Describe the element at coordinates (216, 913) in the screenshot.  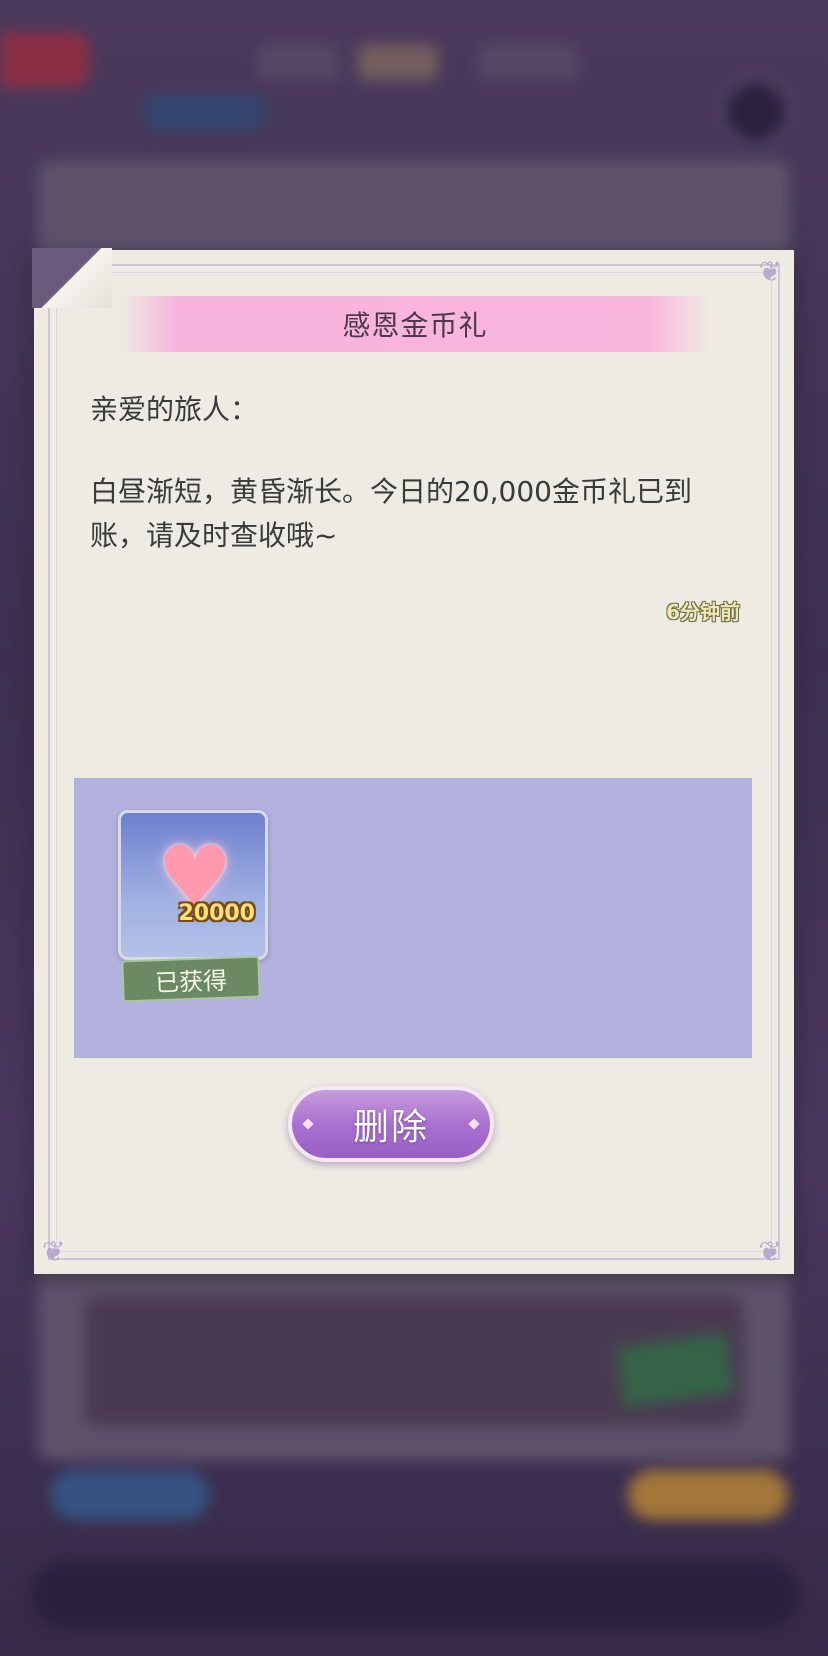
I see `reward-amount: 20000` at that location.